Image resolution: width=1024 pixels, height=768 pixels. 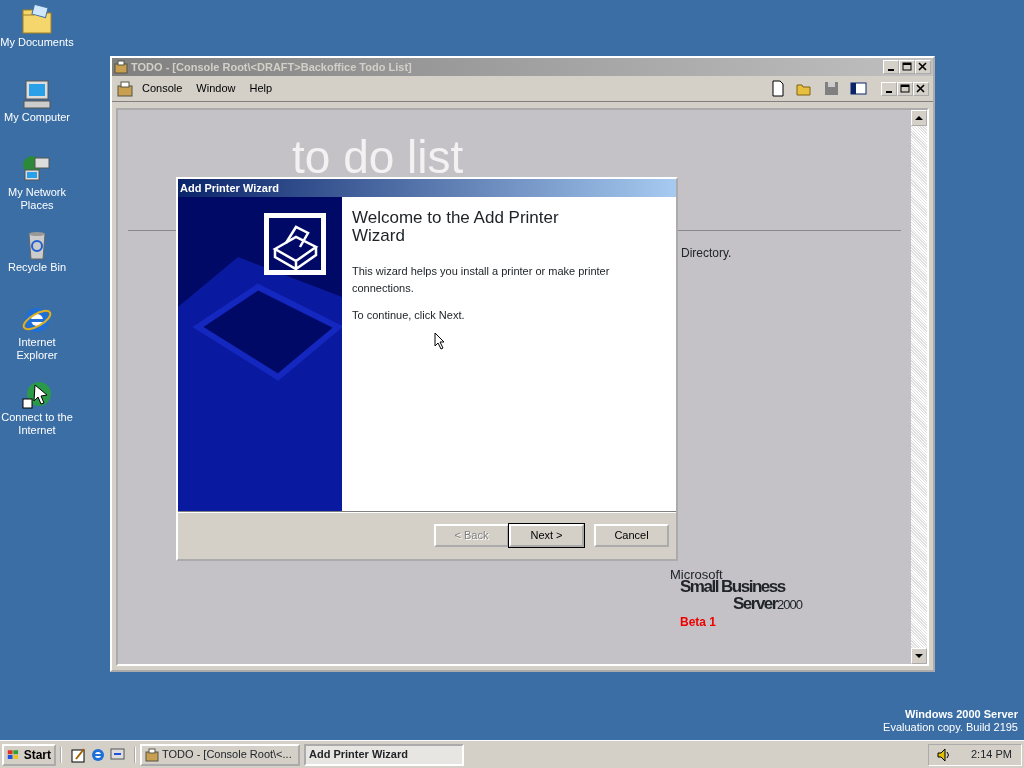 I want to click on wizard-button: Next >, so click(x=546, y=535).